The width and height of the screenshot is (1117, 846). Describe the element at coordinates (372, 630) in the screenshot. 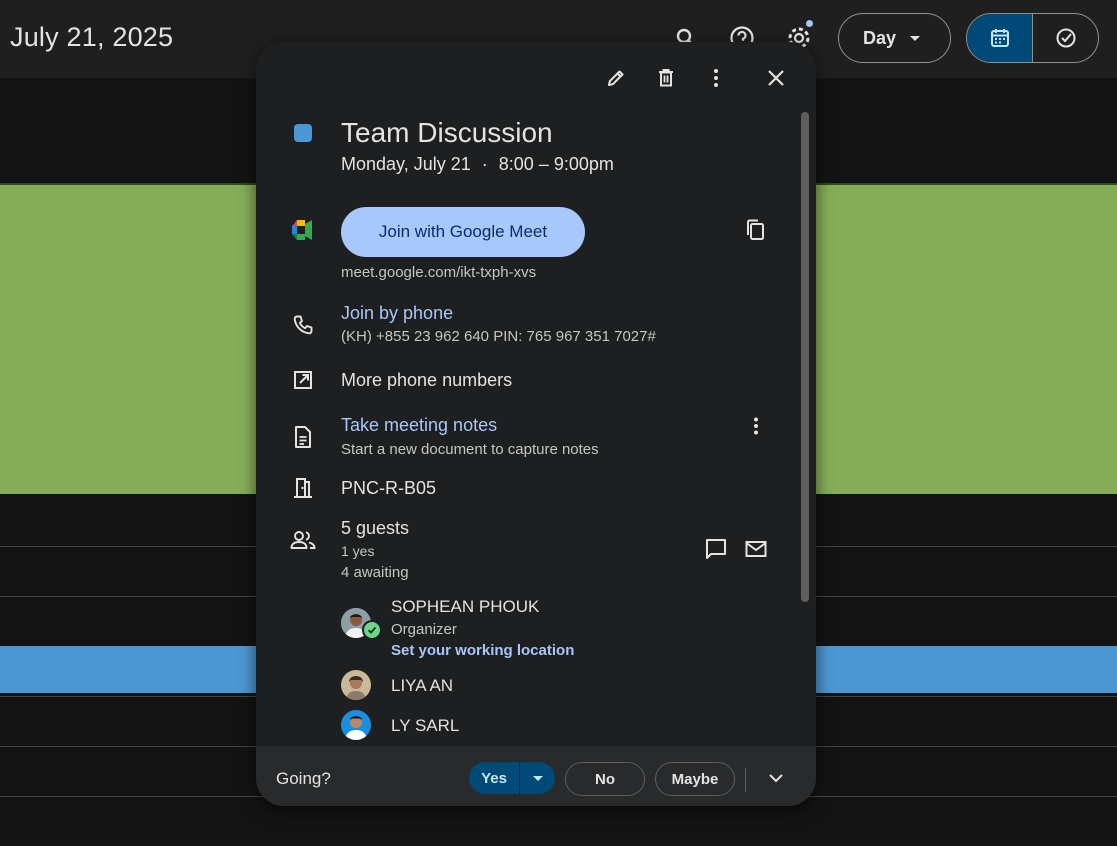

I see `accepted-check-icon` at that location.